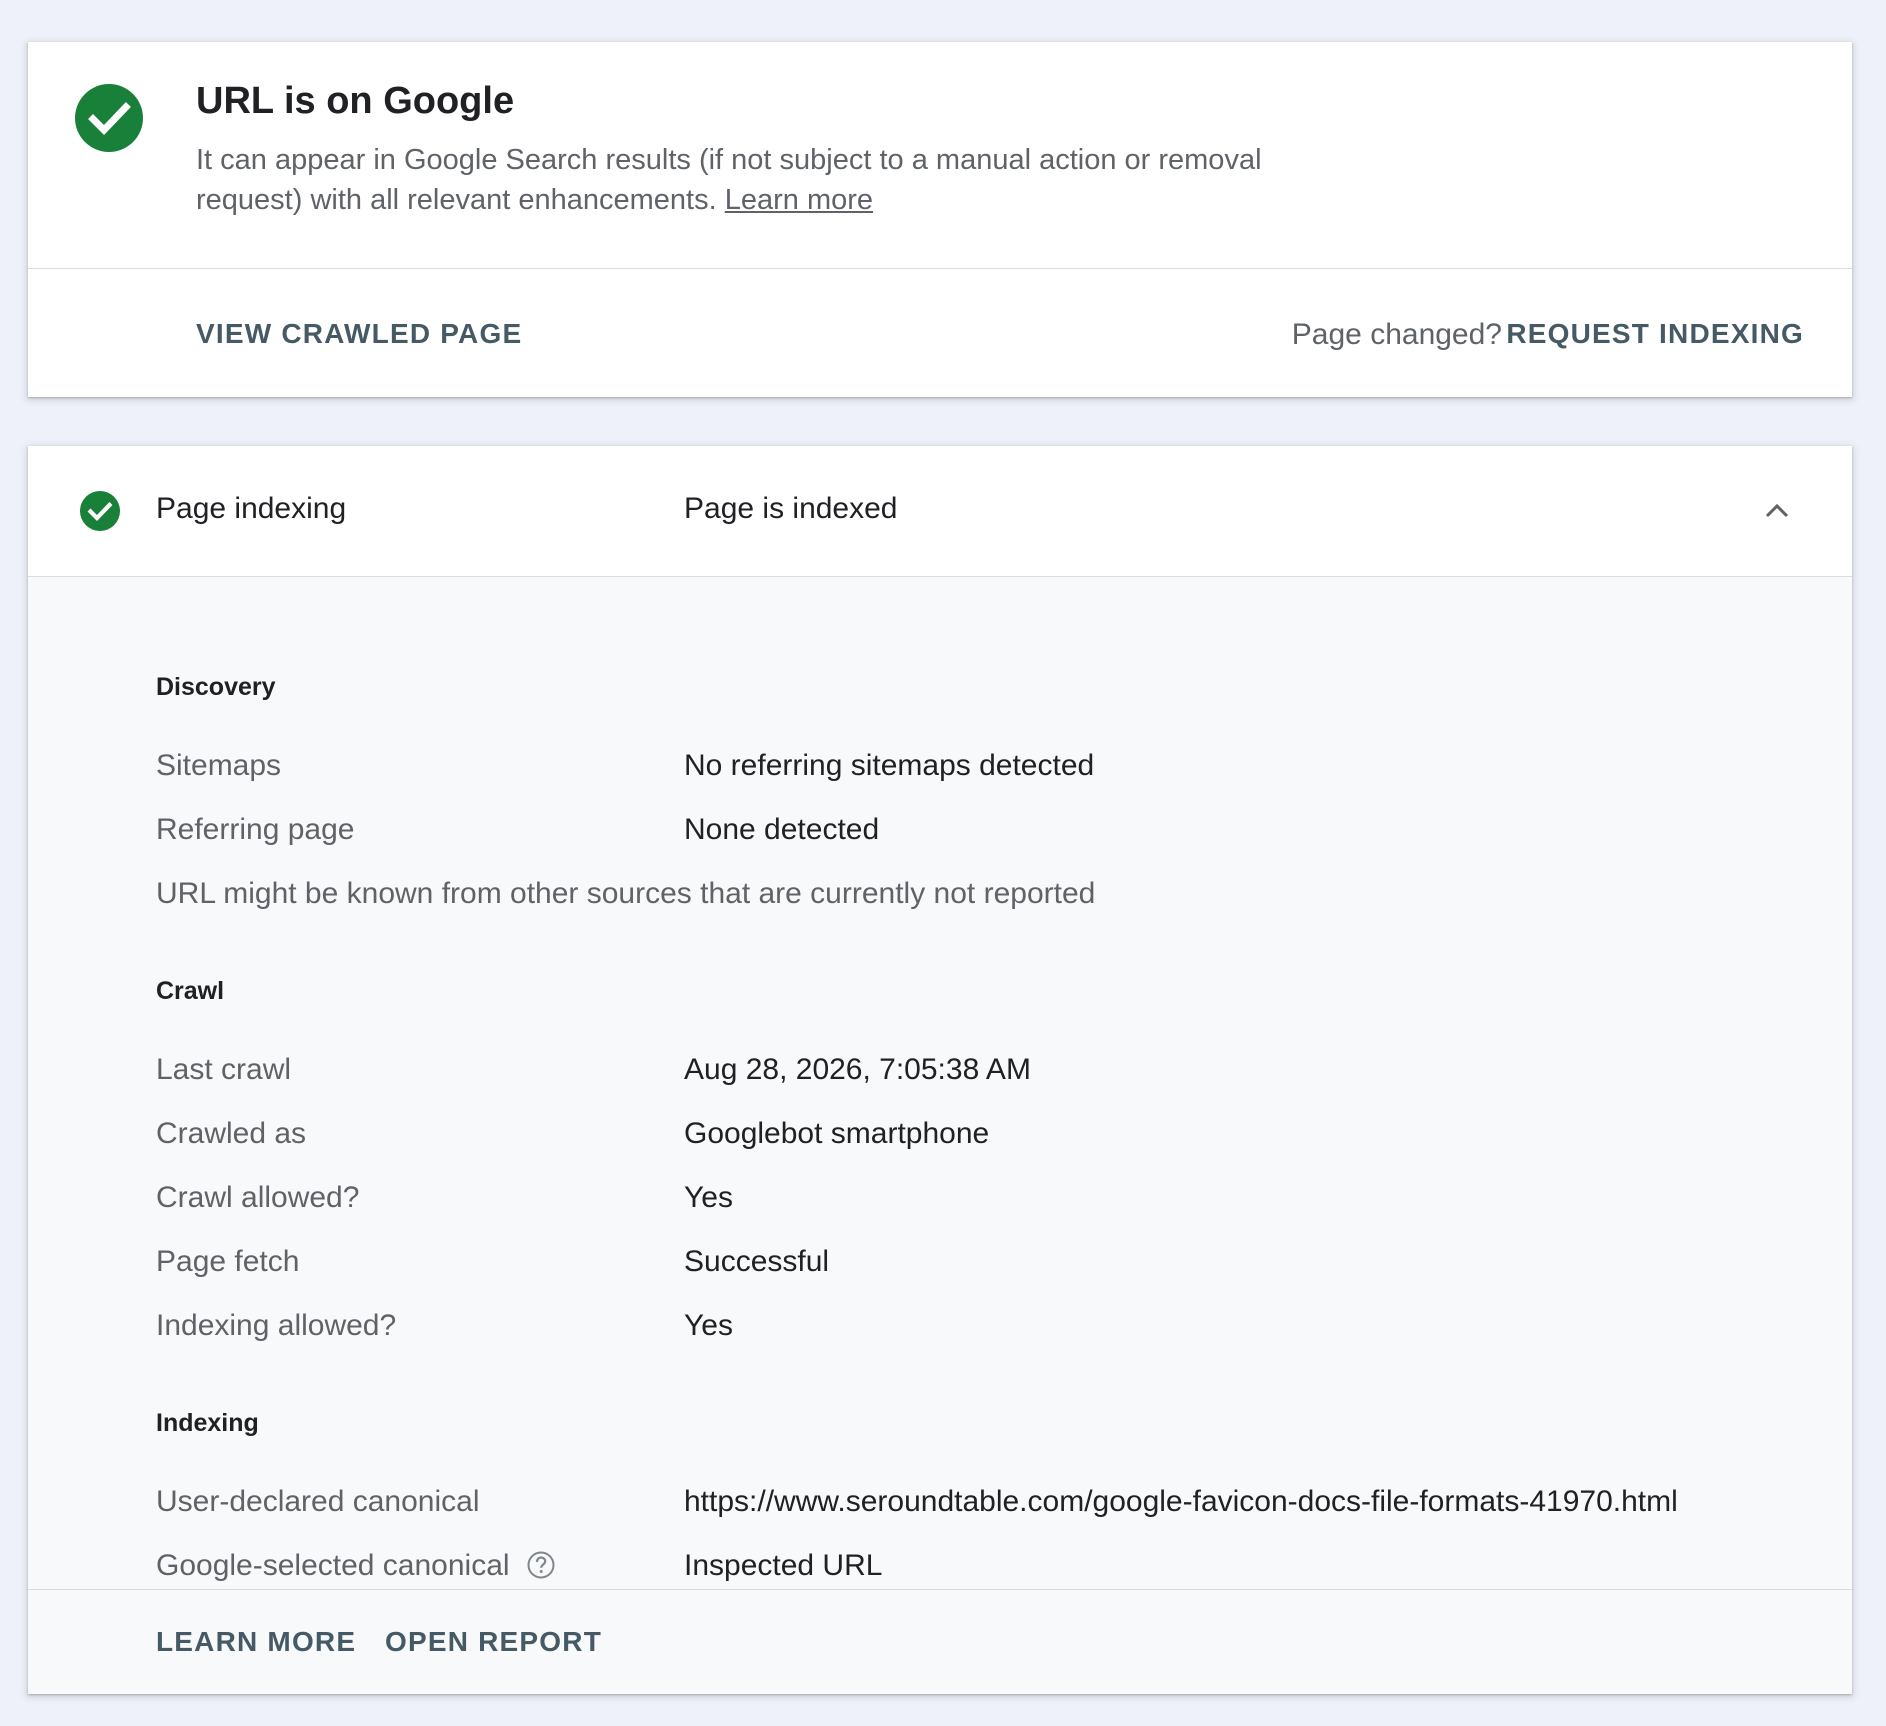  Describe the element at coordinates (799, 200) in the screenshot. I see `learn-more-link: Learn more` at that location.